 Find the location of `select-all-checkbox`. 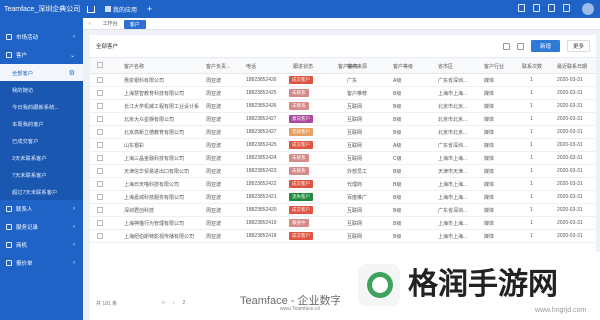

select-all-checkbox is located at coordinates (100, 65).